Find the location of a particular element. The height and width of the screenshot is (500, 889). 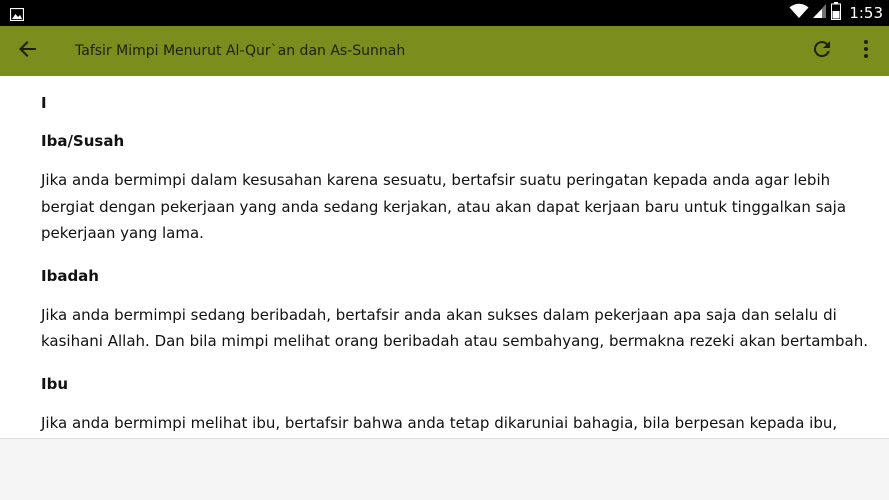

refresh-icon is located at coordinates (822, 51).